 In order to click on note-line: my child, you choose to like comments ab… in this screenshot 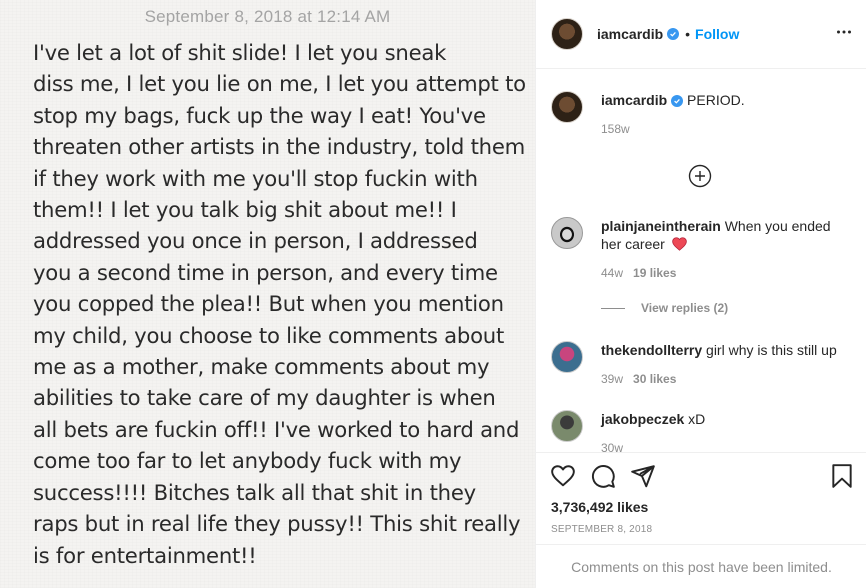, I will do `click(269, 335)`.